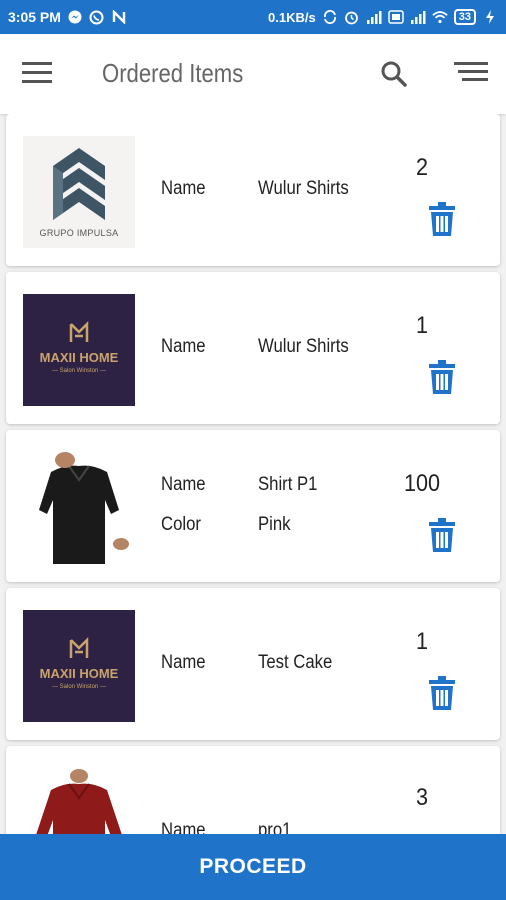  Describe the element at coordinates (34, 17) in the screenshot. I see `status-time: 3:05 PM` at that location.